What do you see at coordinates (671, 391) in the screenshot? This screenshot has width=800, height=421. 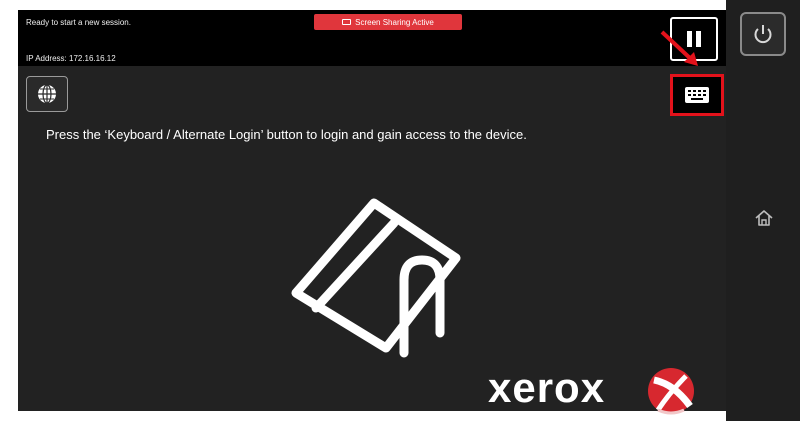 I see `xerox-ball-icon` at bounding box center [671, 391].